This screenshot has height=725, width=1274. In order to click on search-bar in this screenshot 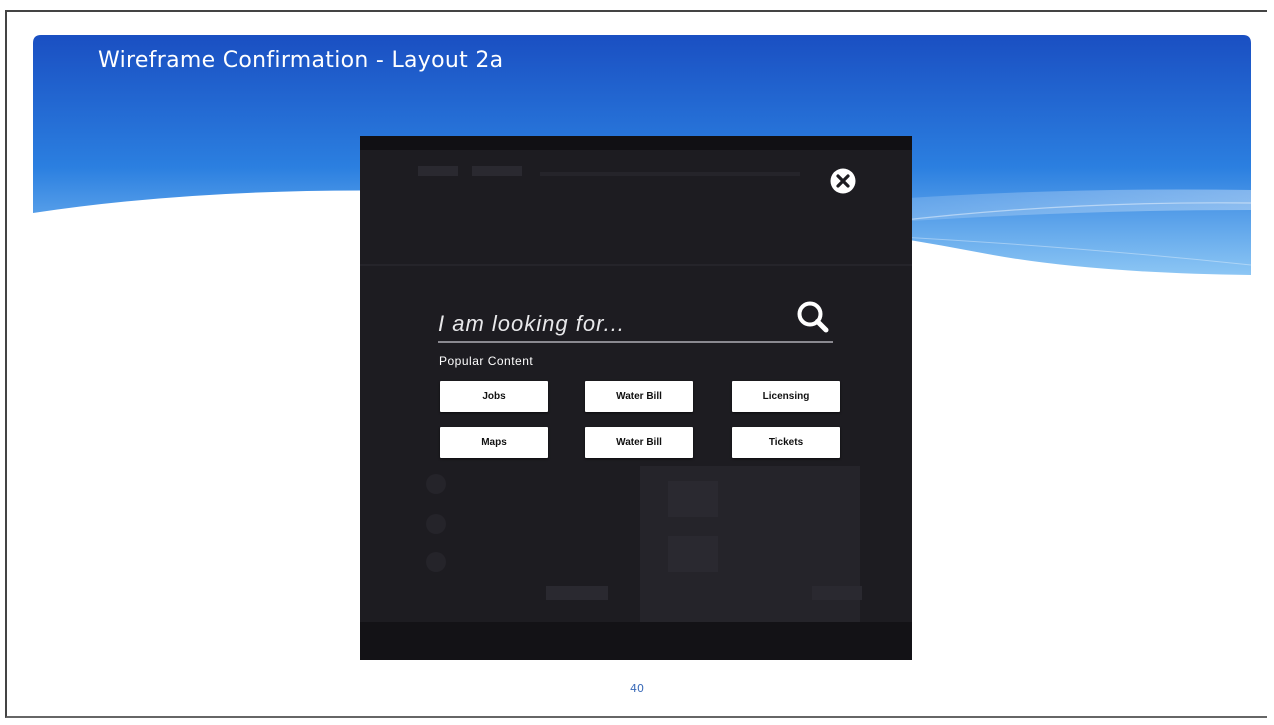, I will do `click(635, 321)`.